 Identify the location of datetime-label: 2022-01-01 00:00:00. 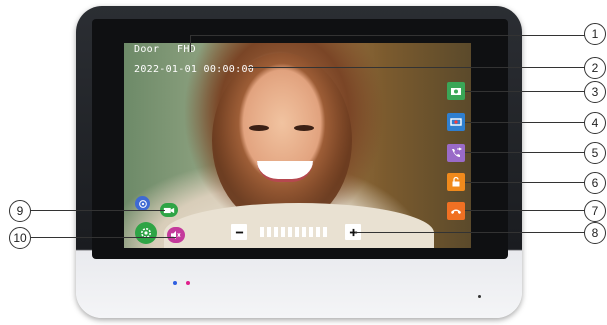
(194, 69).